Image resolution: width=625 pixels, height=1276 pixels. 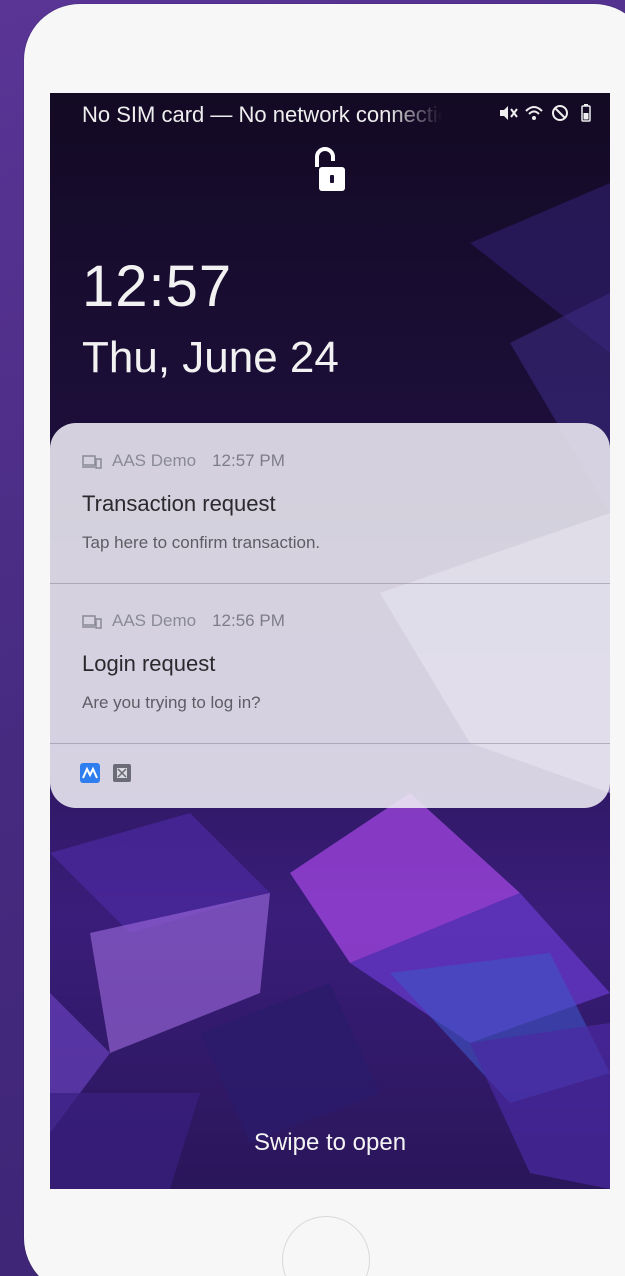 What do you see at coordinates (122, 773) in the screenshot?
I see `secure-app-icon` at bounding box center [122, 773].